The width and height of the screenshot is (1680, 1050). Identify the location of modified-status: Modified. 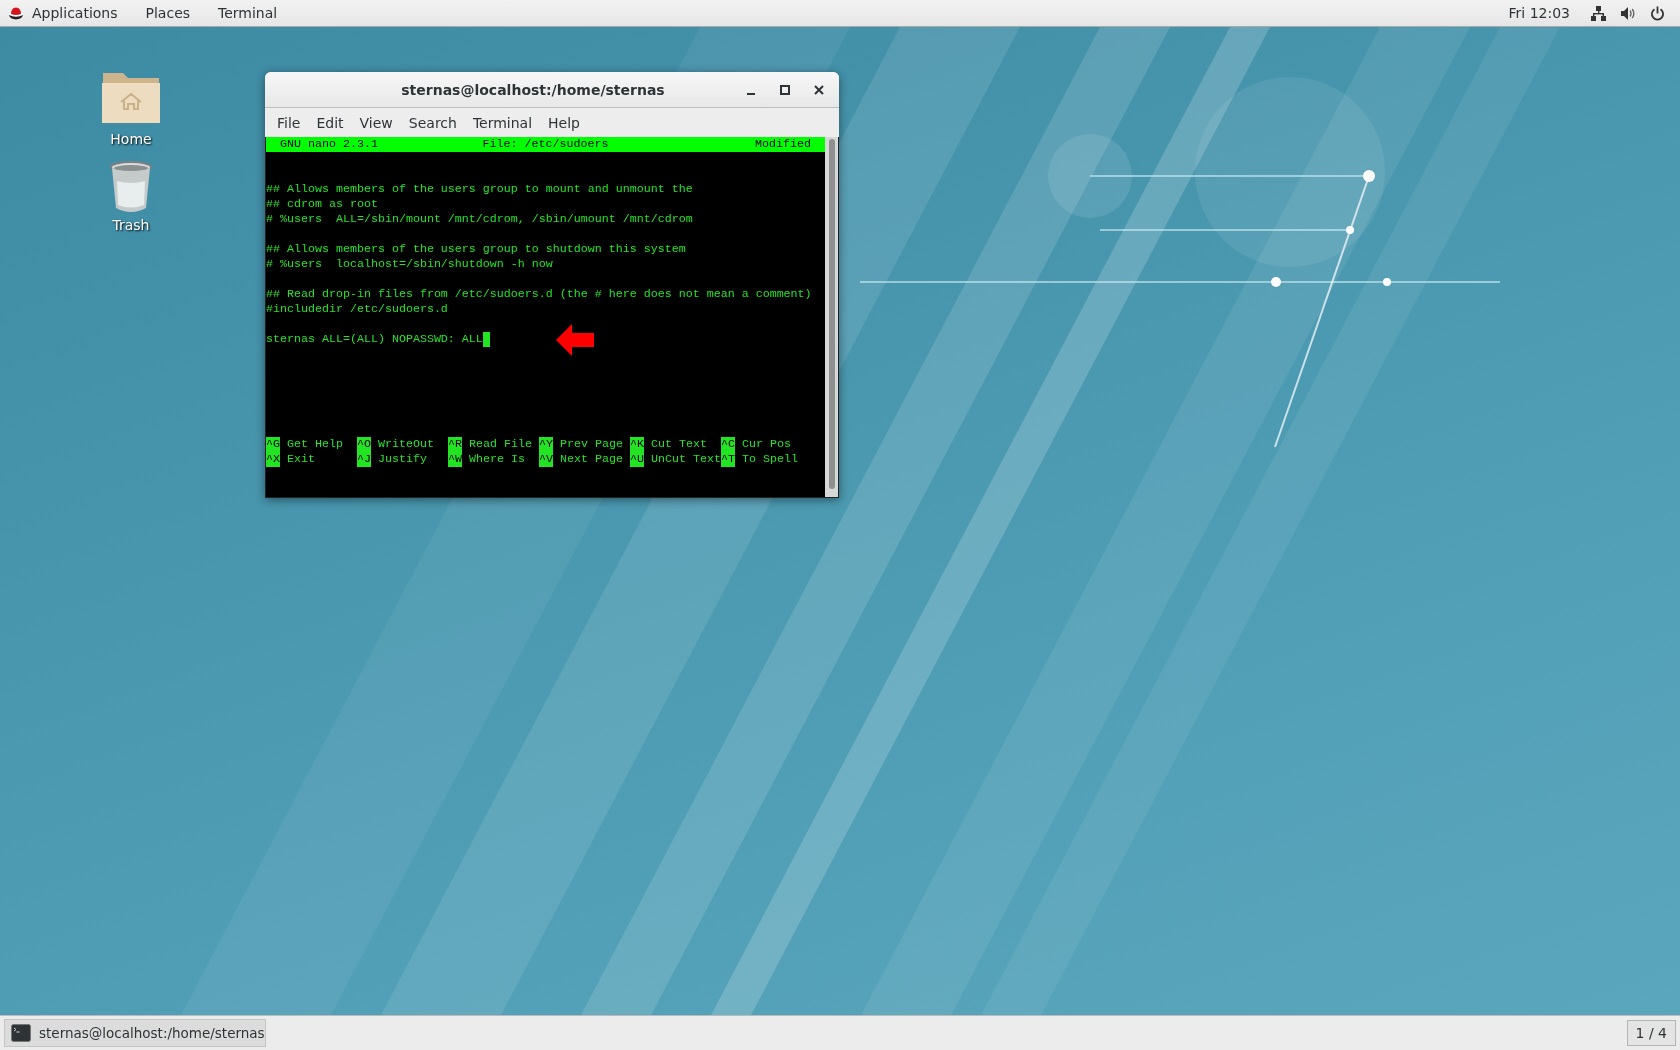
(783, 144).